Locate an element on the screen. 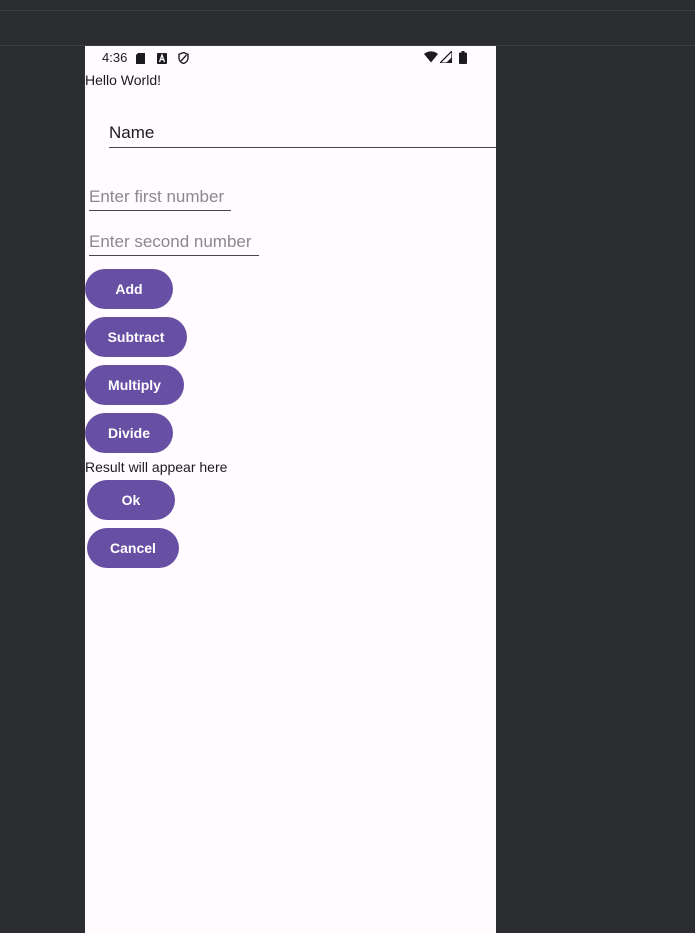 The height and width of the screenshot is (933, 695). hello-text: Hello World! is located at coordinates (123, 80).